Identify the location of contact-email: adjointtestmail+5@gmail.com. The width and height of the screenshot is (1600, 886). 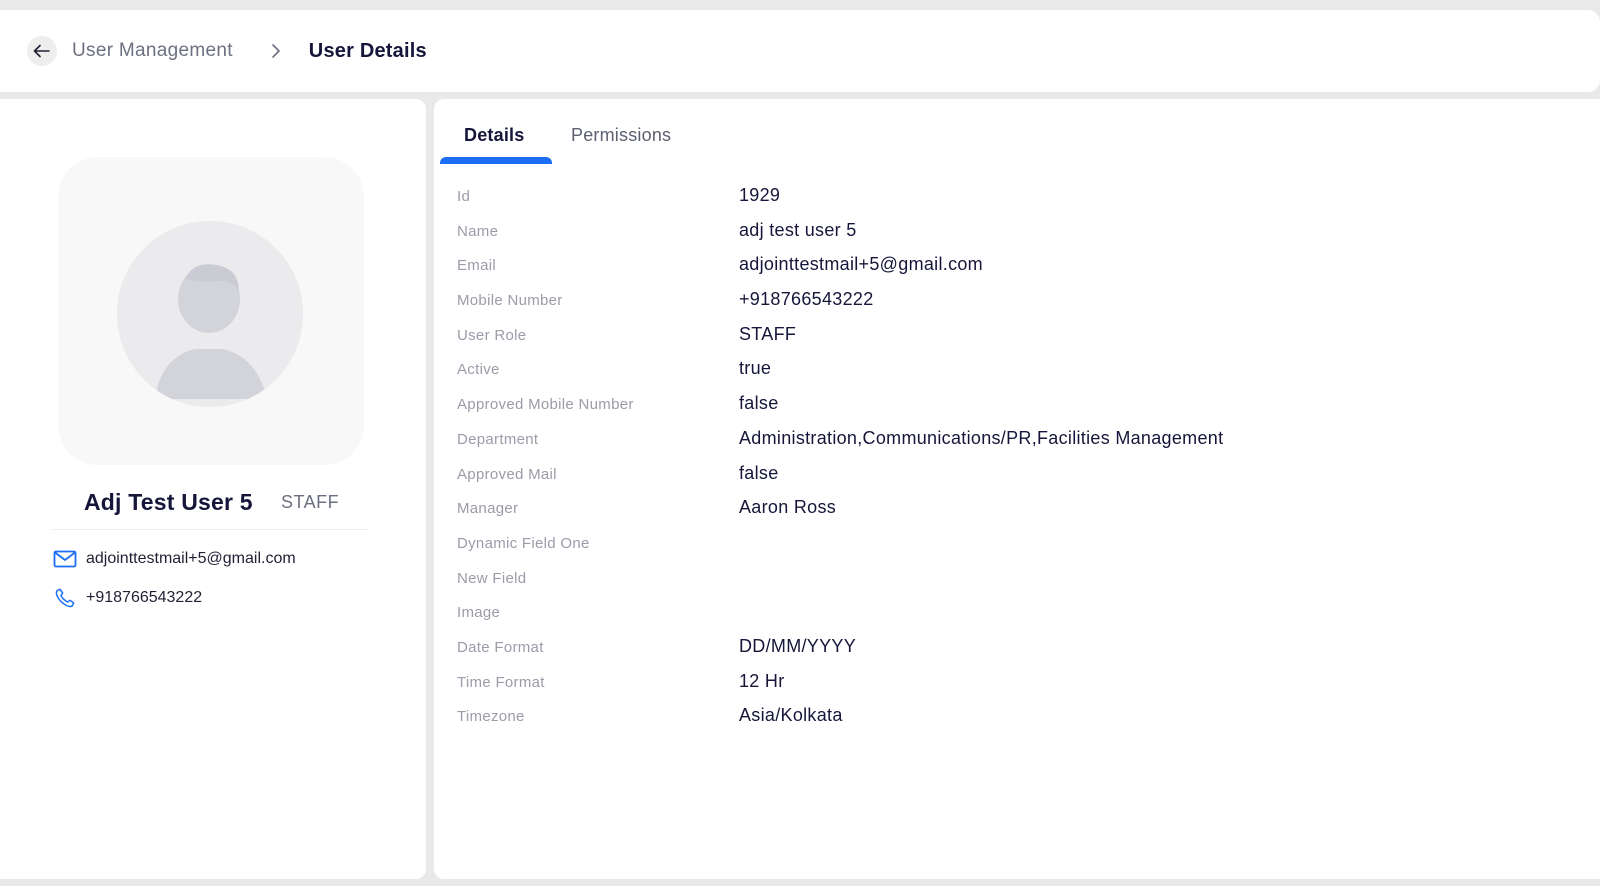
(174, 559).